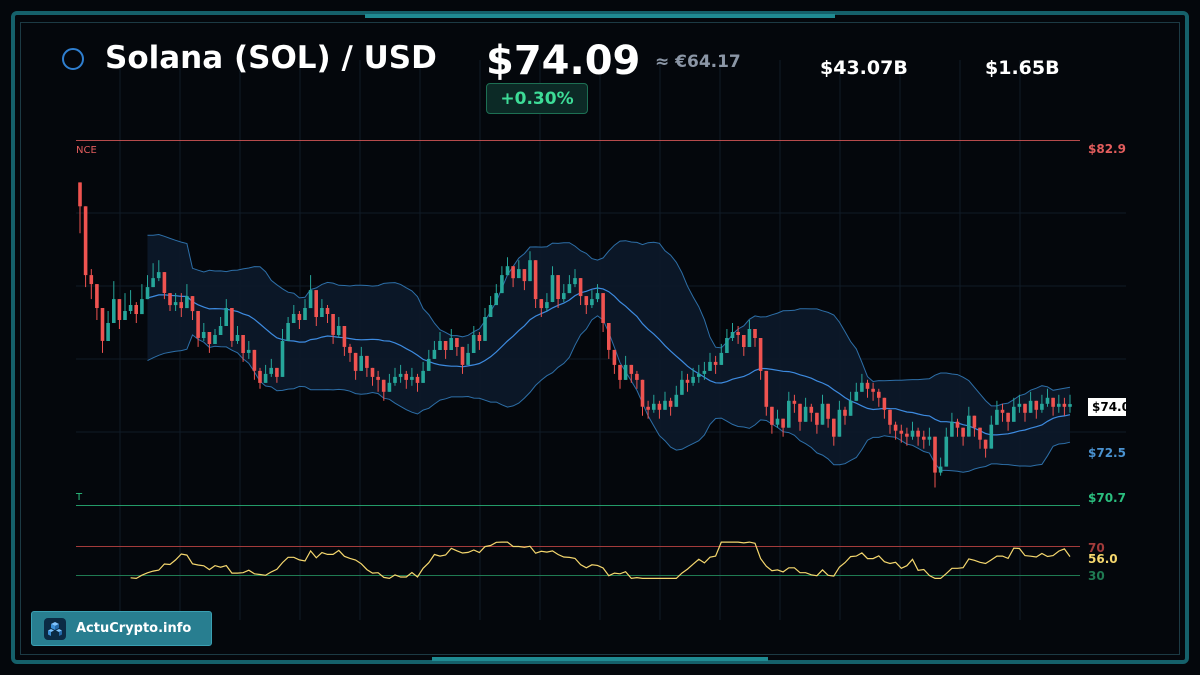 The image size is (1200, 675). Describe the element at coordinates (1022, 68) in the screenshot. I see `volume-24h: $1.65B` at that location.